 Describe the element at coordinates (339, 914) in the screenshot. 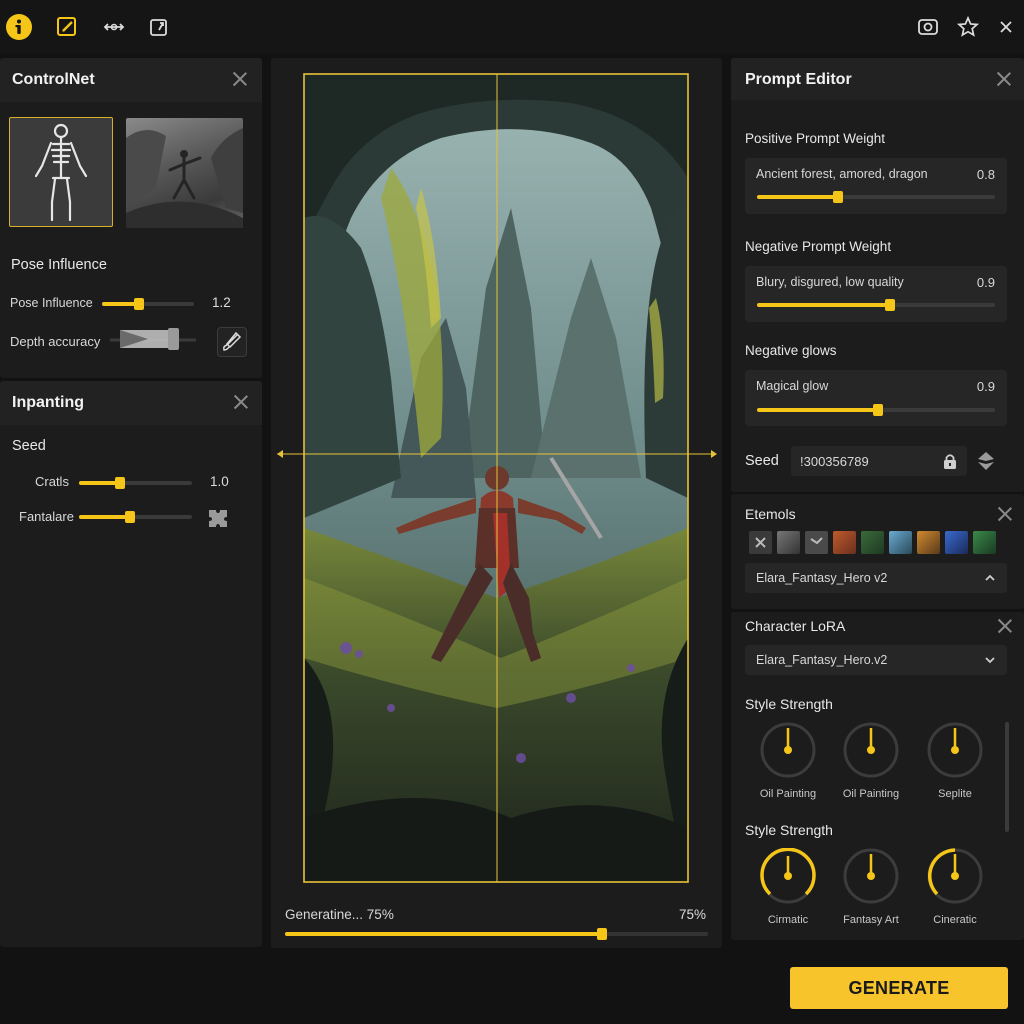

I see `progress-text: Generatine... 75%` at that location.